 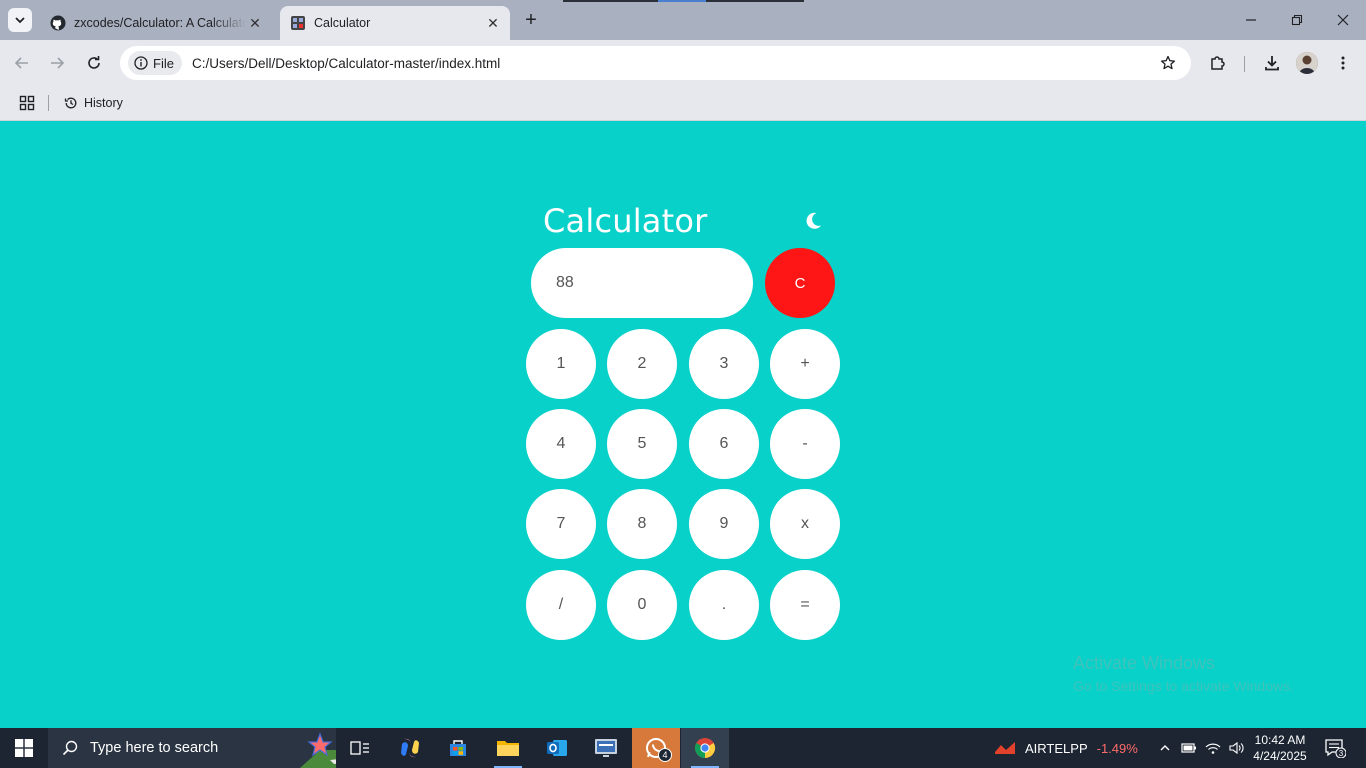 I want to click on notification-count: 3, so click(x=1341, y=753).